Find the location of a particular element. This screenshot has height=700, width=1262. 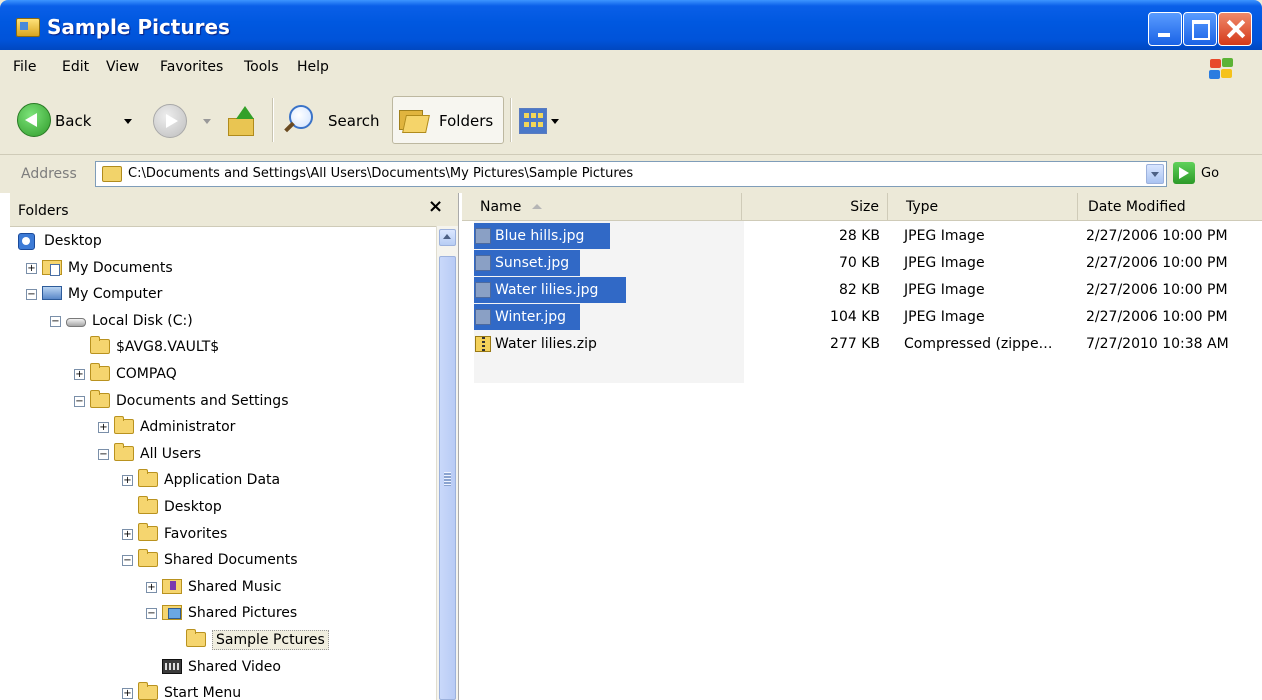

tree-item: − Shared Documents is located at coordinates (220, 561).